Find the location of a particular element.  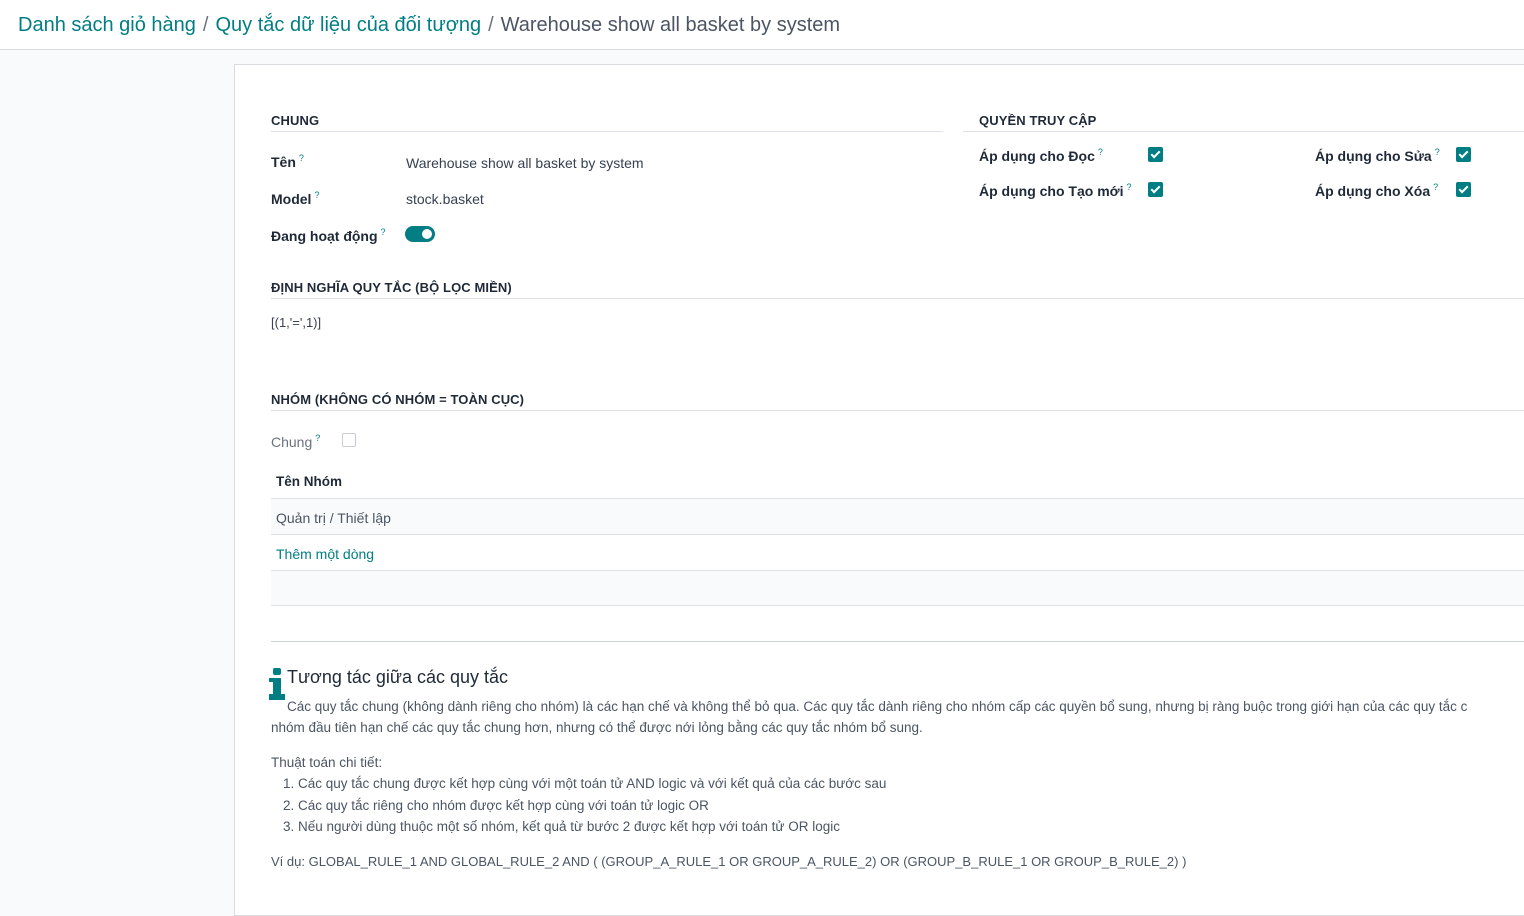

breadcrumb-current: Warehouse show all basket by system is located at coordinates (670, 25).